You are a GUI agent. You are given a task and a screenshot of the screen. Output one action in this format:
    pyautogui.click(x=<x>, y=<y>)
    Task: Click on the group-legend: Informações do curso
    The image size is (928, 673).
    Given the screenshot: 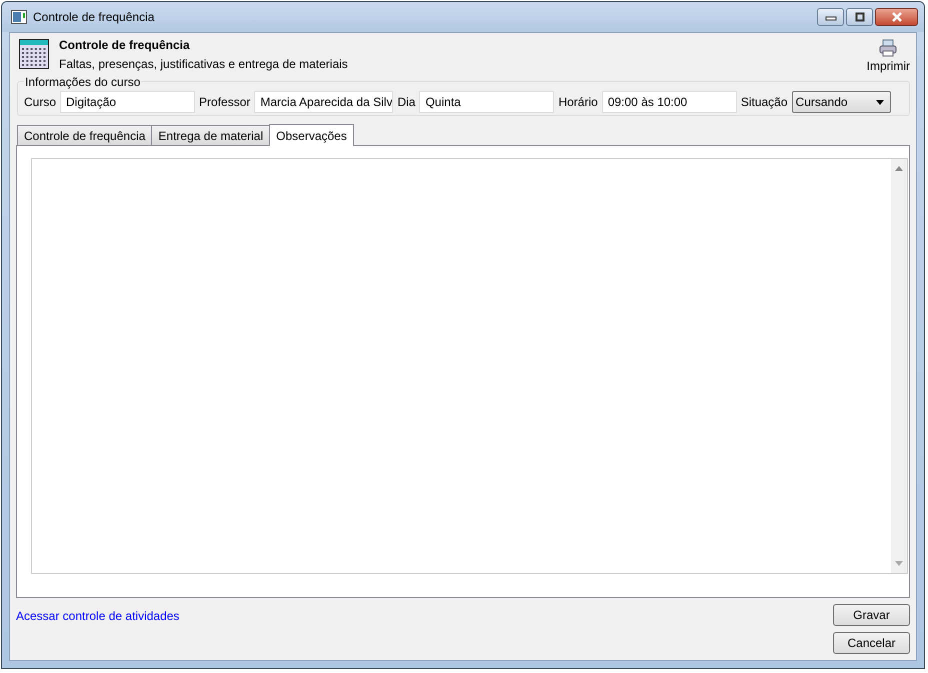 What is the action you would take?
    pyautogui.click(x=83, y=82)
    